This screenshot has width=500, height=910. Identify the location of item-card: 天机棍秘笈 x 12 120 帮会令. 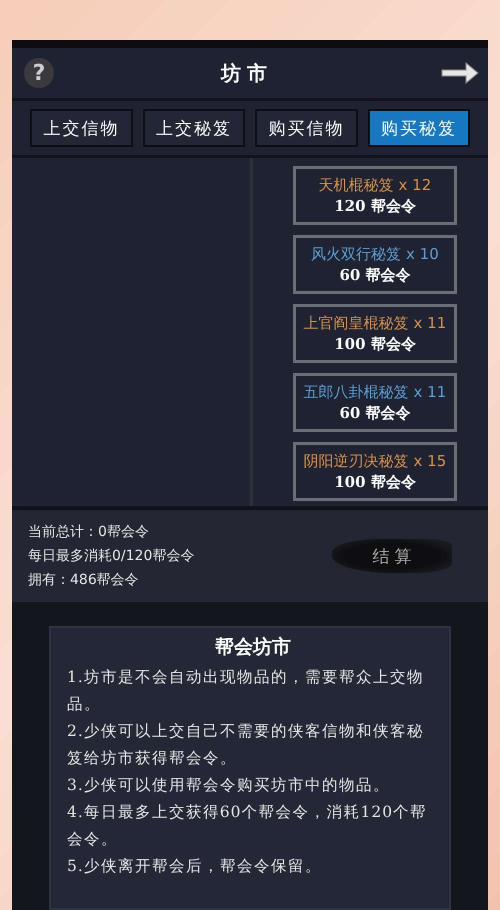
(375, 195).